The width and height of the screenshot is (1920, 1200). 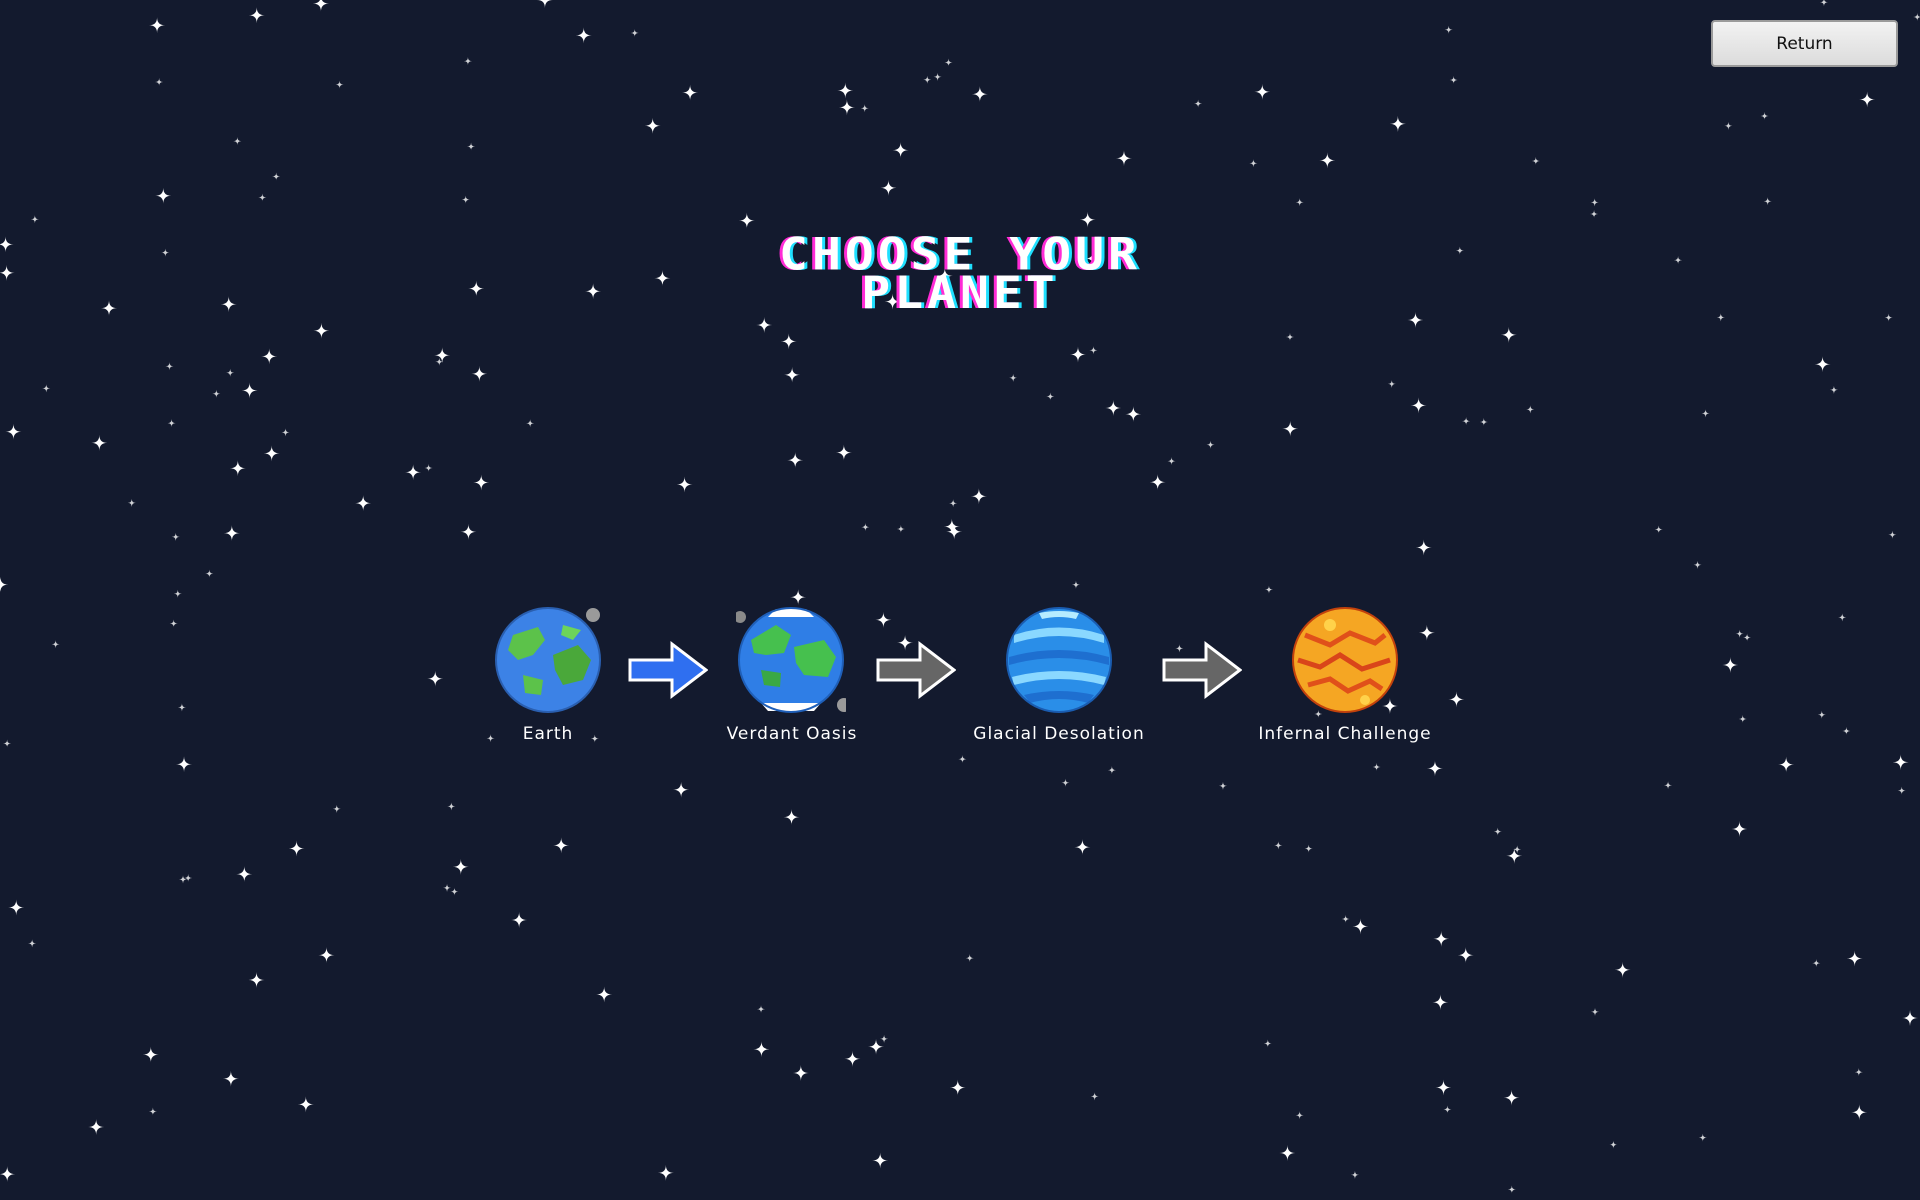 What do you see at coordinates (1345, 734) in the screenshot?
I see `planet-label-infernal-challenge: Infernal Challenge` at bounding box center [1345, 734].